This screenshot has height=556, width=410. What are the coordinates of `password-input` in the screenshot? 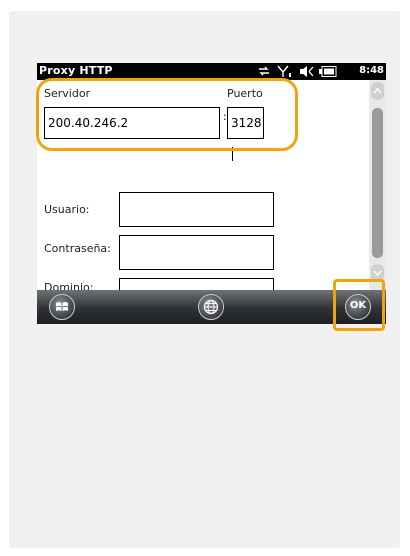 It's located at (196, 252).